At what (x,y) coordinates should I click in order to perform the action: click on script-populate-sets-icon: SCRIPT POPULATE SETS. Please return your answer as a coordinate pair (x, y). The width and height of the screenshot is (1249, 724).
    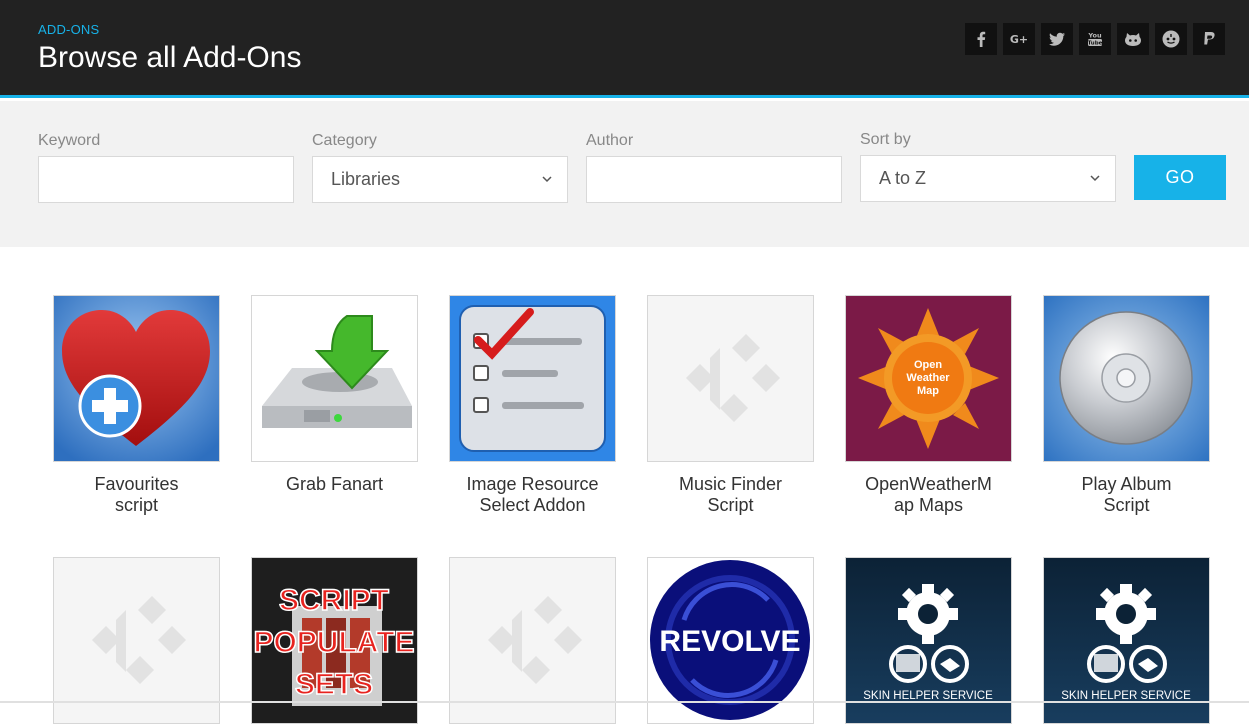
    Looking at the image, I should click on (334, 640).